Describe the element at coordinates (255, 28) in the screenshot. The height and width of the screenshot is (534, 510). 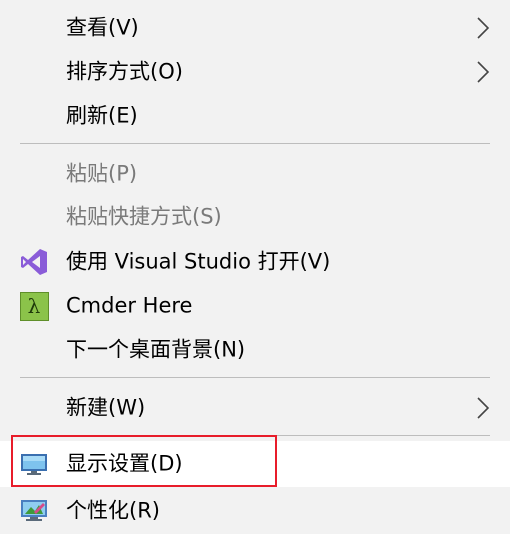
I see `menu-item-view: 查看(V)` at that location.